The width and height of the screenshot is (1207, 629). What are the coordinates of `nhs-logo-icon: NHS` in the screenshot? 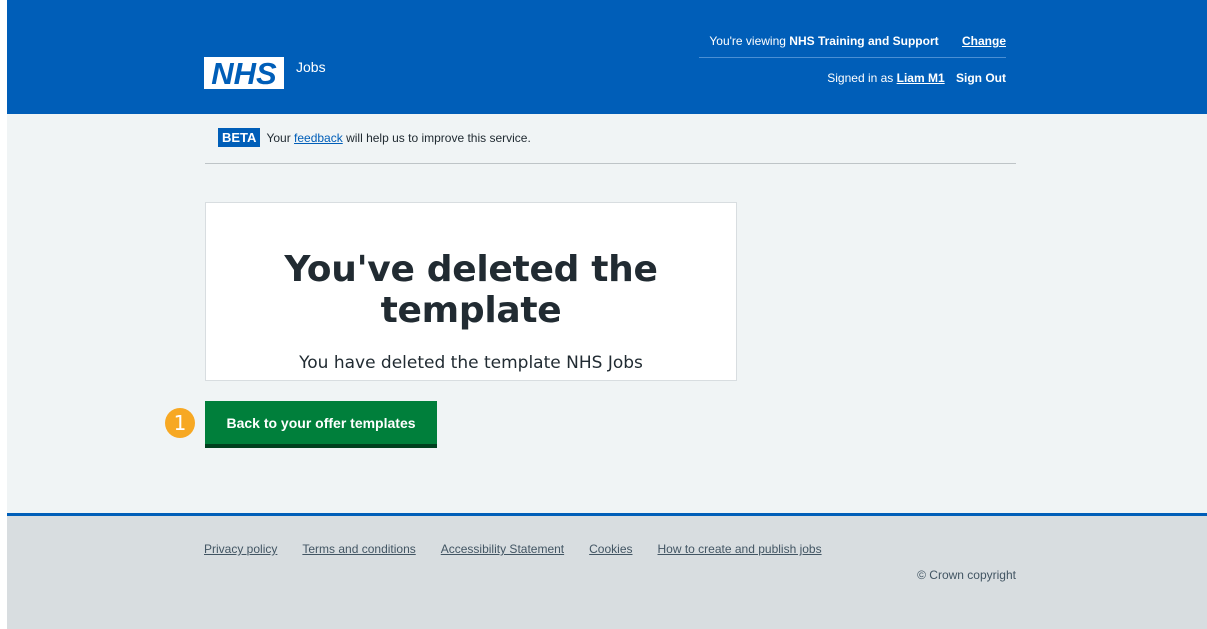 It's located at (244, 73).